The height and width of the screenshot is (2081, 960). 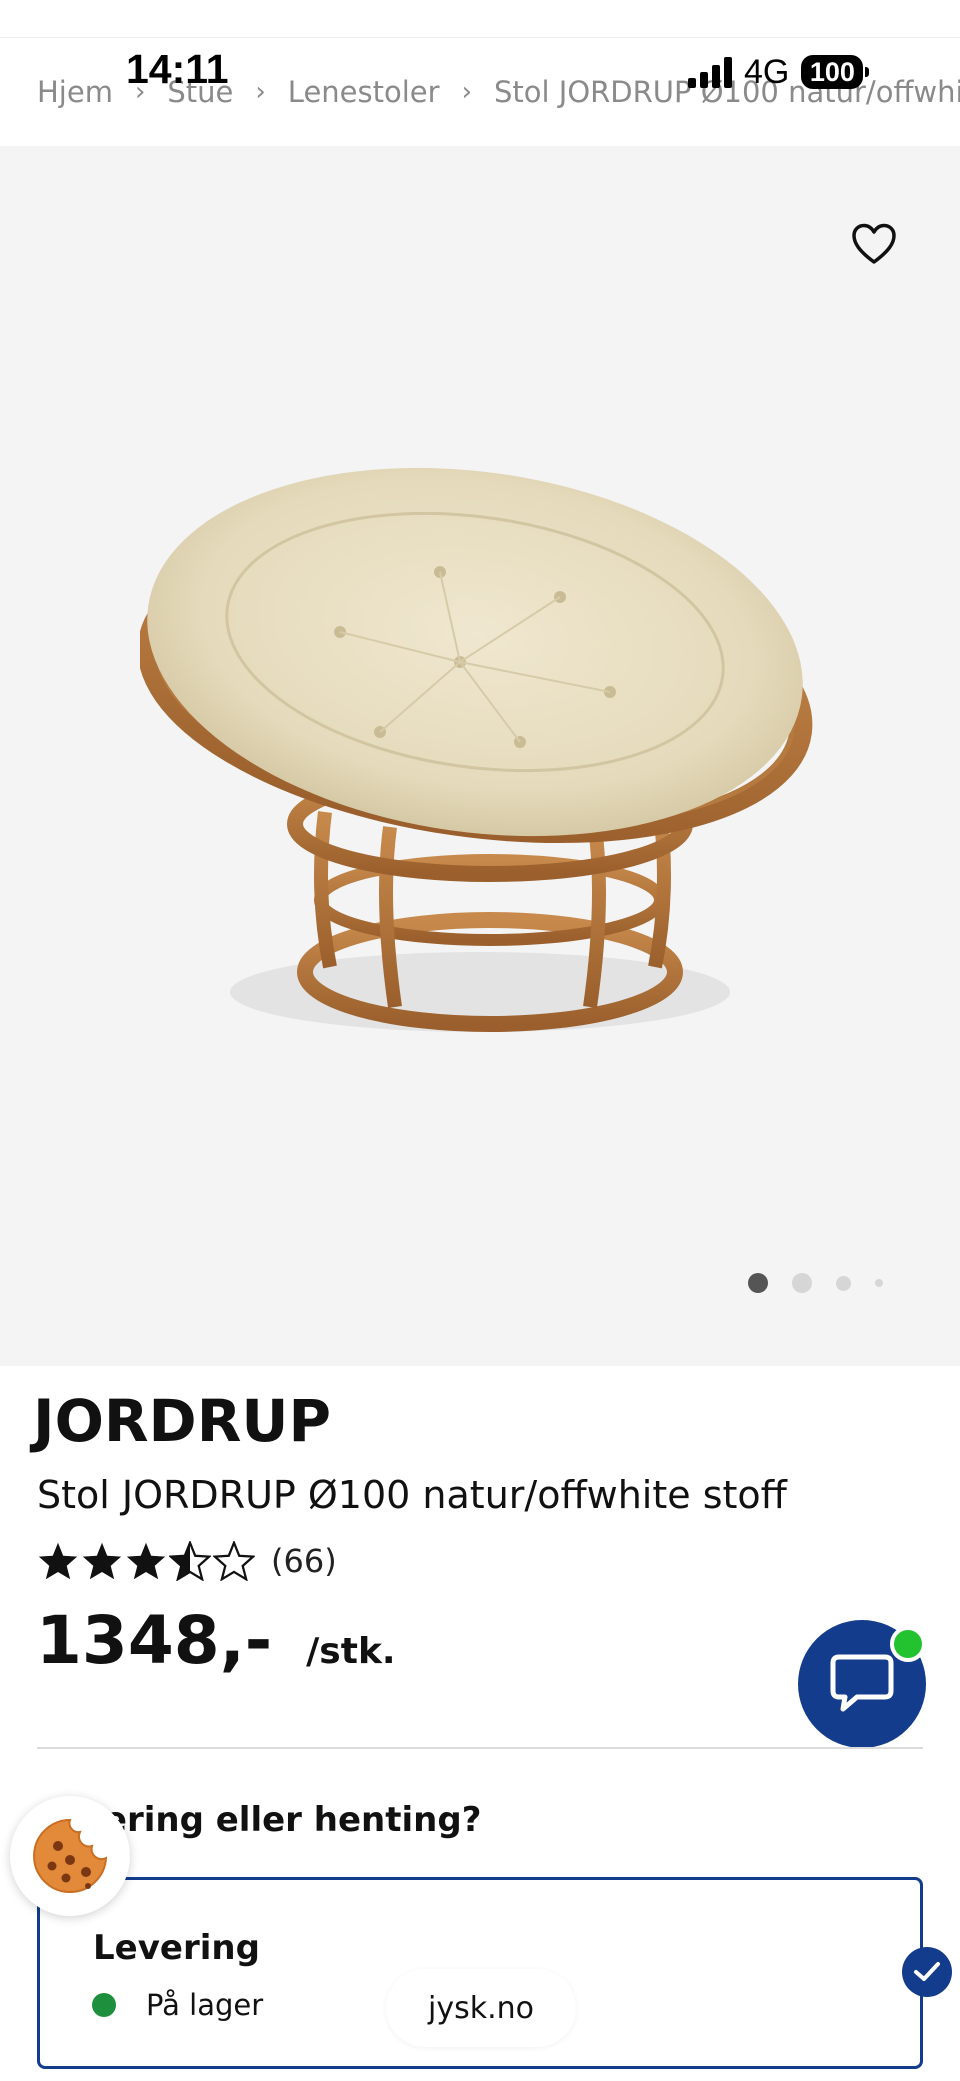 I want to click on rating-count: (66), so click(x=304, y=1561).